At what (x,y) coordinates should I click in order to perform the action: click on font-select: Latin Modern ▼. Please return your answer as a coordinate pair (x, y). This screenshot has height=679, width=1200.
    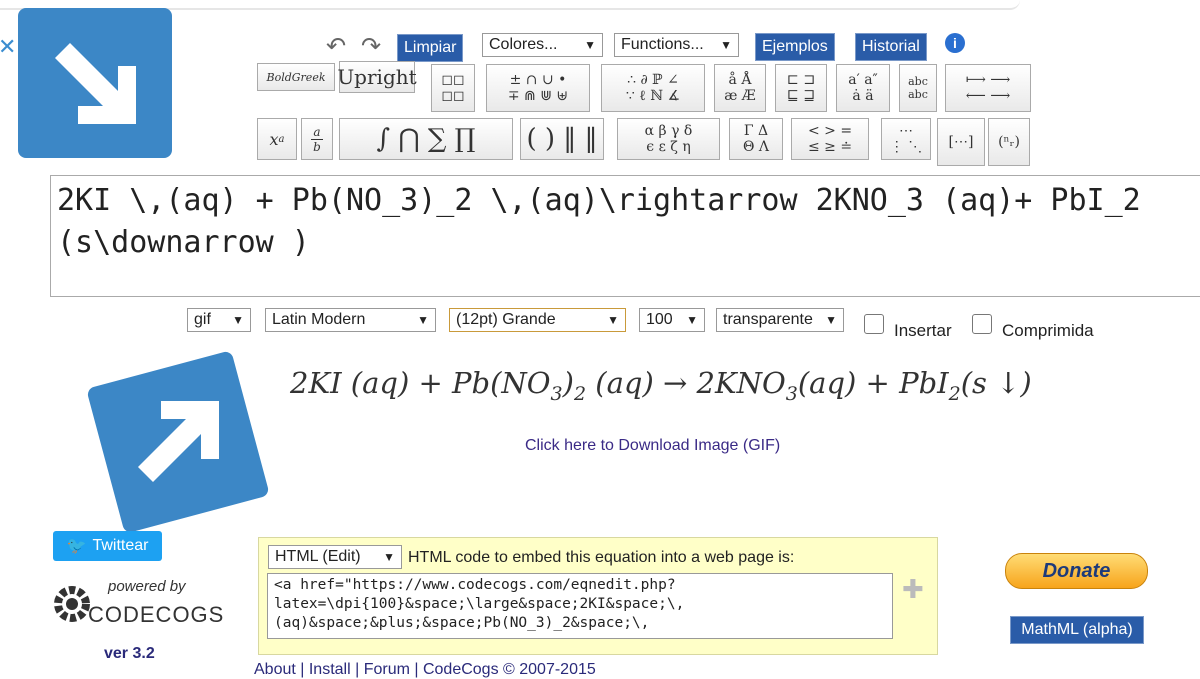
    Looking at the image, I should click on (350, 320).